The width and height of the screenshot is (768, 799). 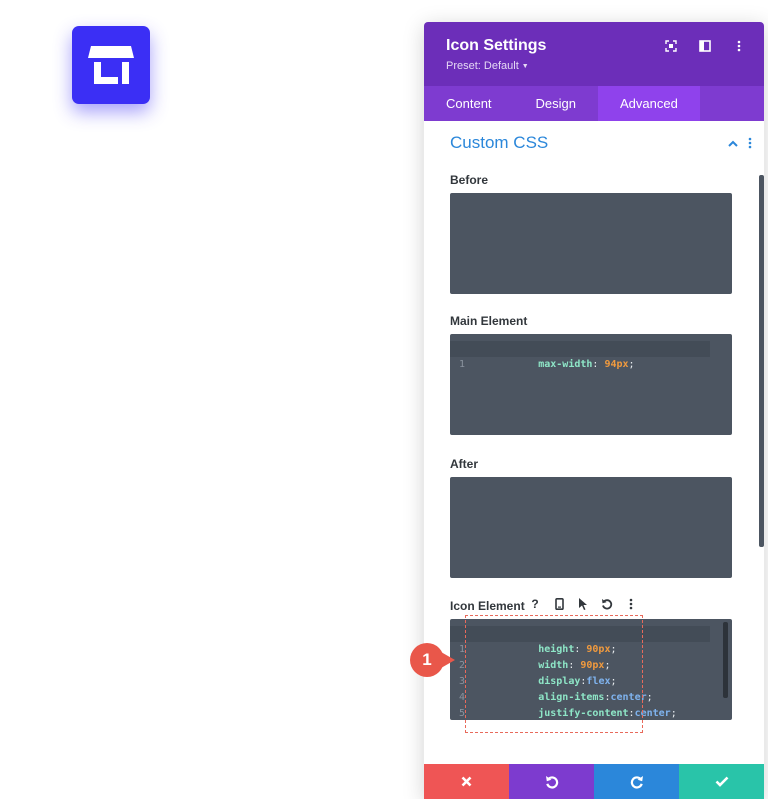 I want to click on modal-footer, so click(x=594, y=781).